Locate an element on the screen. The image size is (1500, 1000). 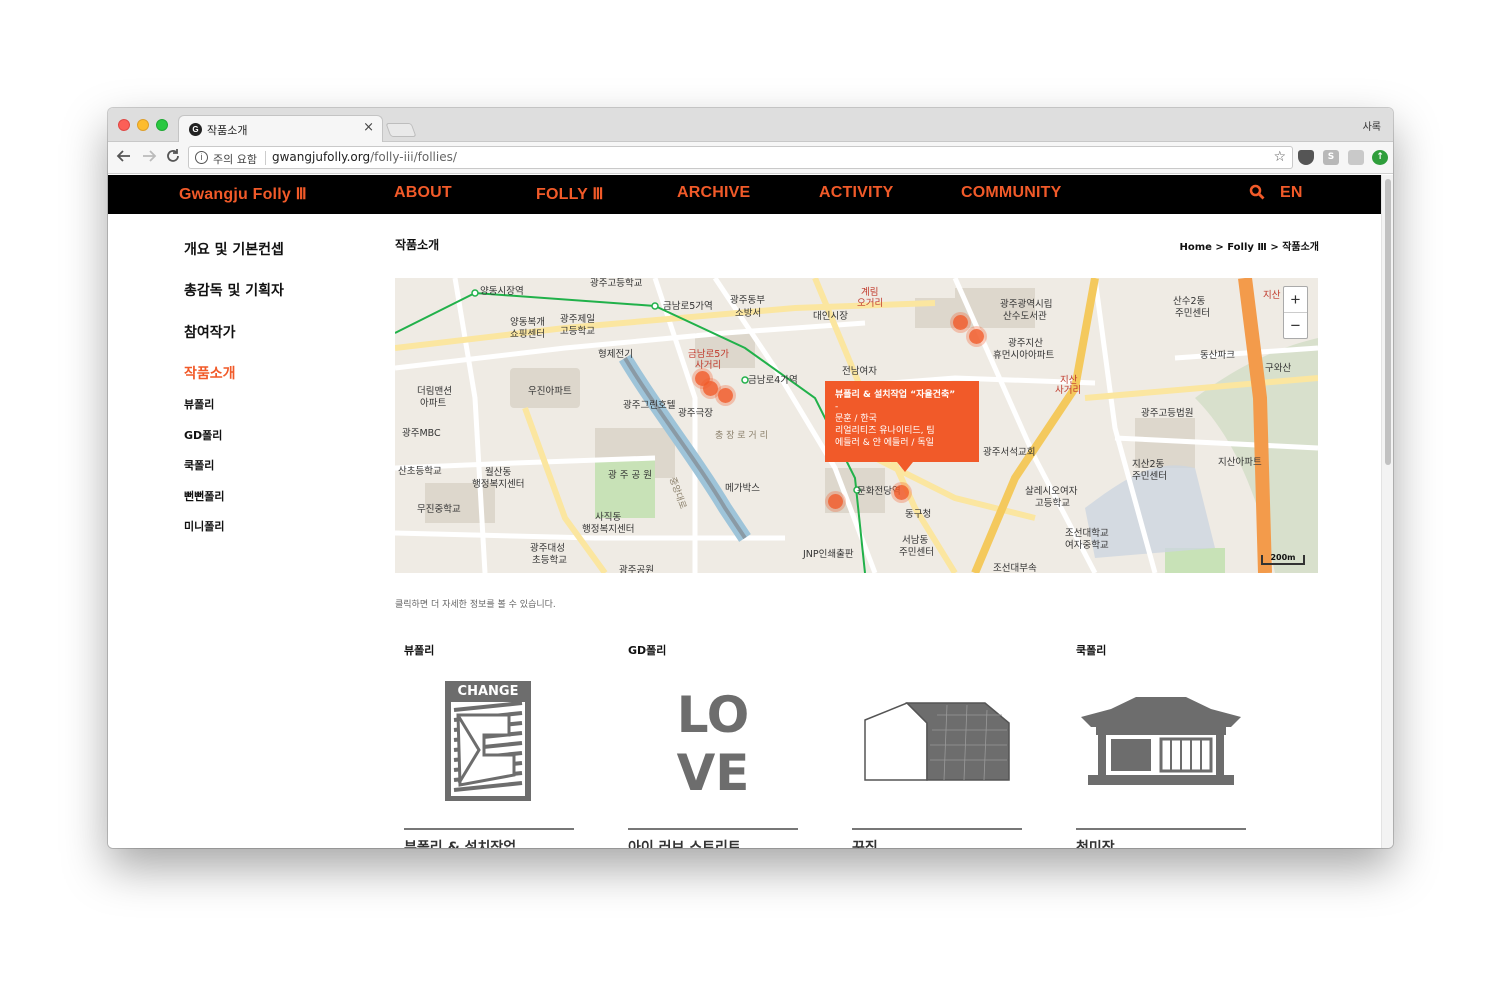
house-icon is located at coordinates (937, 741).